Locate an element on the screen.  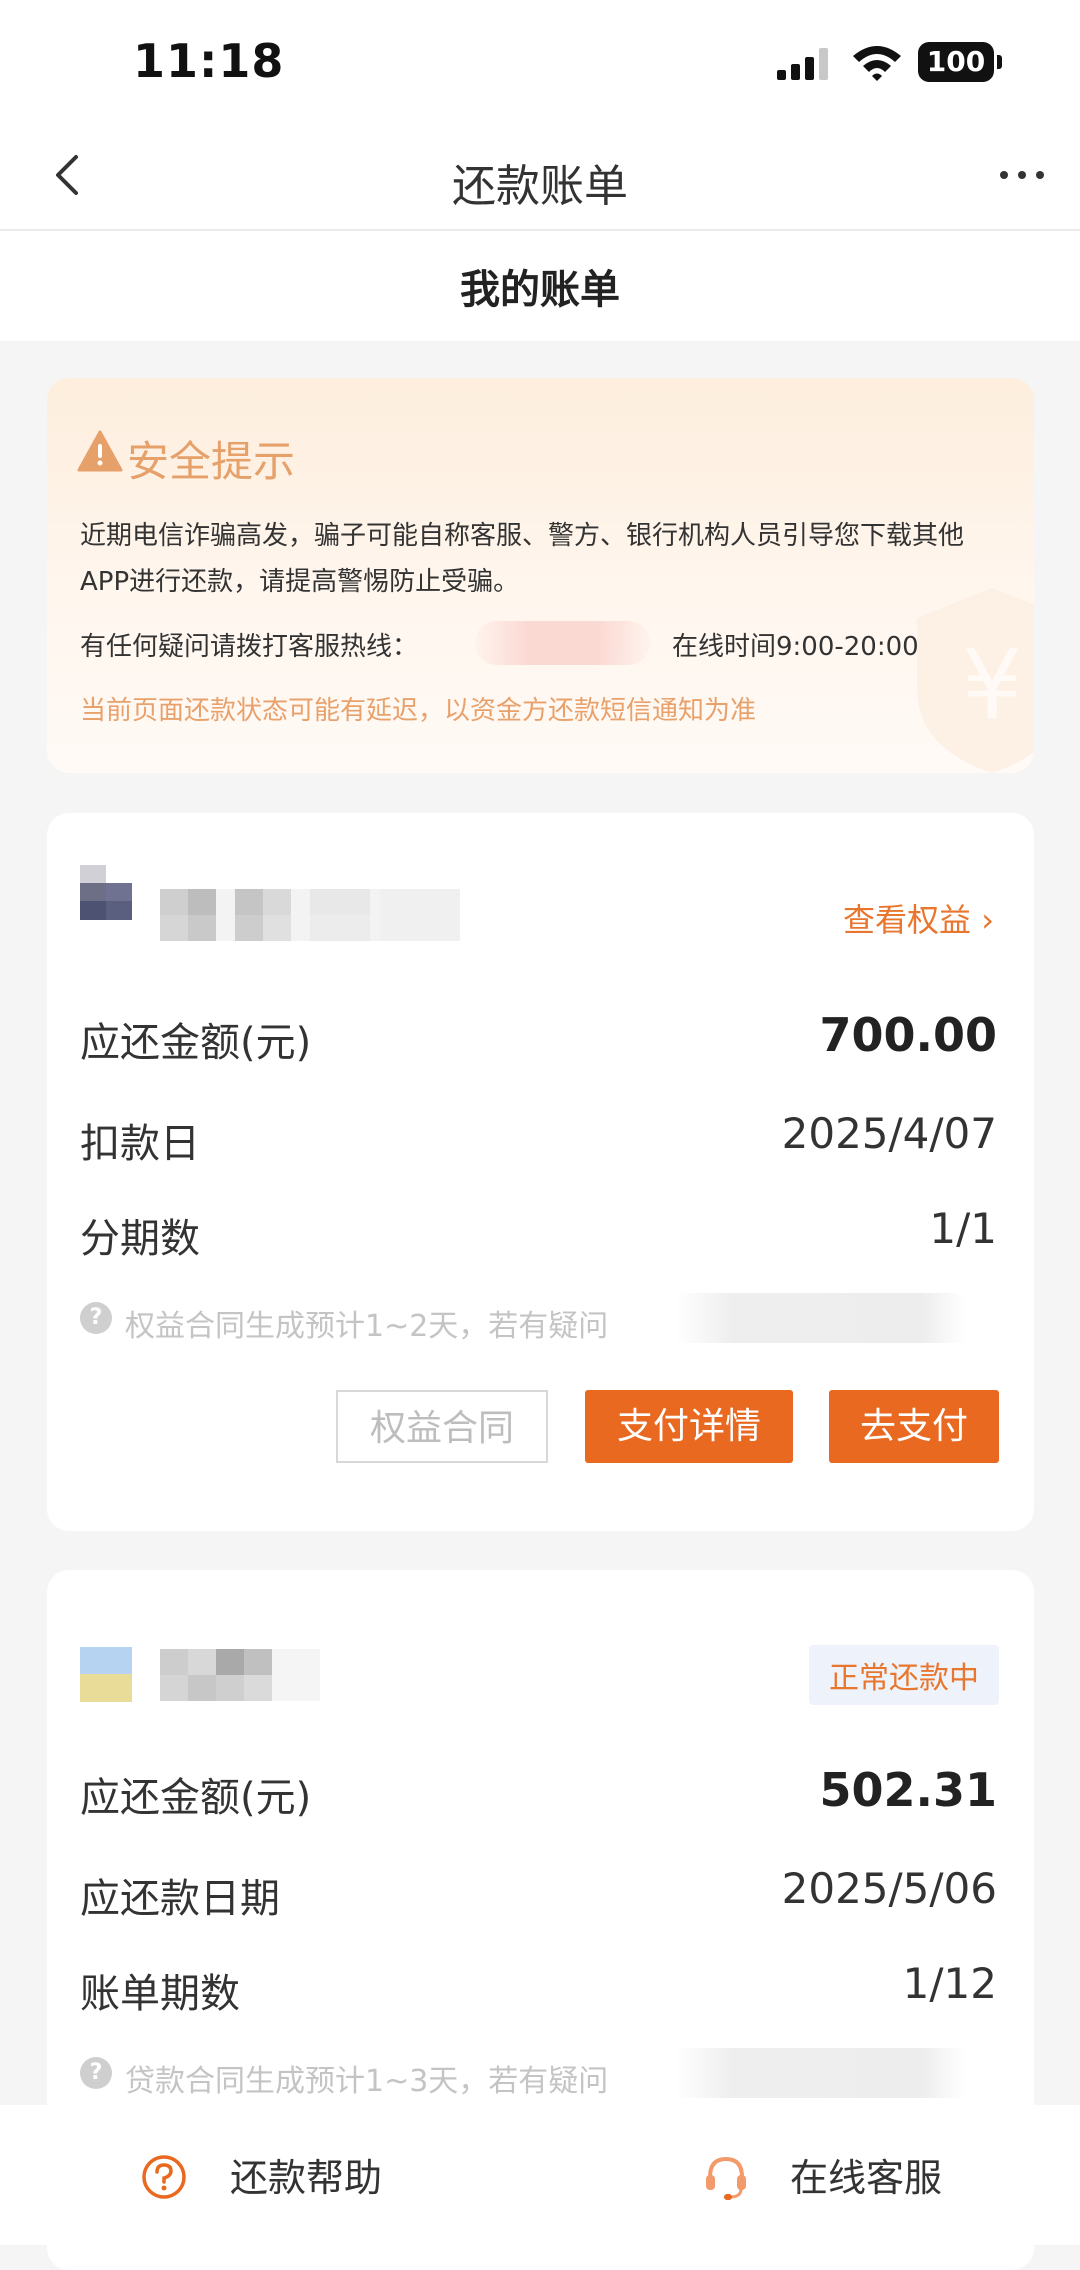
signal-icon is located at coordinates (802, 64).